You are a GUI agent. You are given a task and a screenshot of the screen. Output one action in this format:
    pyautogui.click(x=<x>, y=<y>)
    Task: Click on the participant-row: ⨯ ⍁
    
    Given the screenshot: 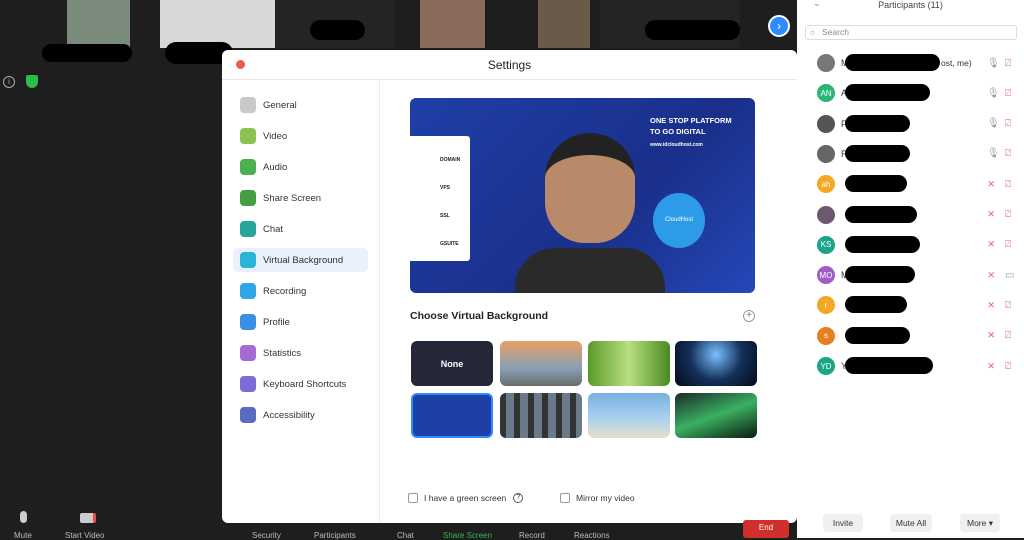 What is the action you would take?
    pyautogui.click(x=917, y=215)
    